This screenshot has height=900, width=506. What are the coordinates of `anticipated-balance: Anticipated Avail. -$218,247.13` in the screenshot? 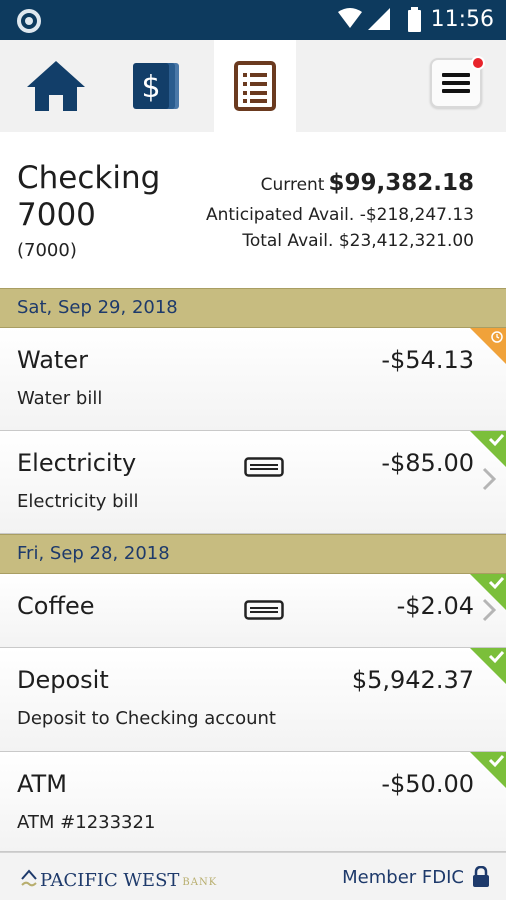 It's located at (340, 215).